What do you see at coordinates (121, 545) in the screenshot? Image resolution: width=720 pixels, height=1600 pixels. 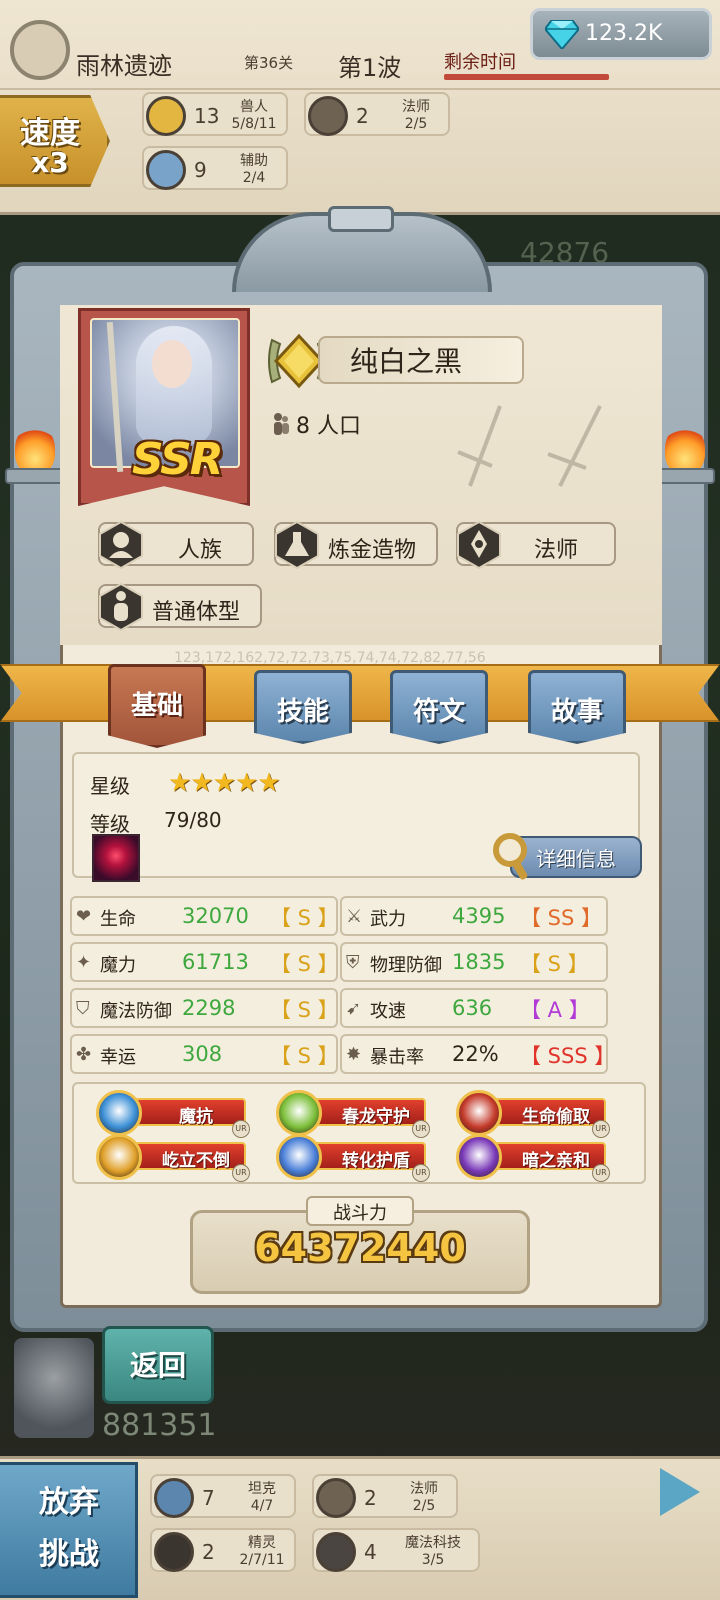 I see `human-icon` at bounding box center [121, 545].